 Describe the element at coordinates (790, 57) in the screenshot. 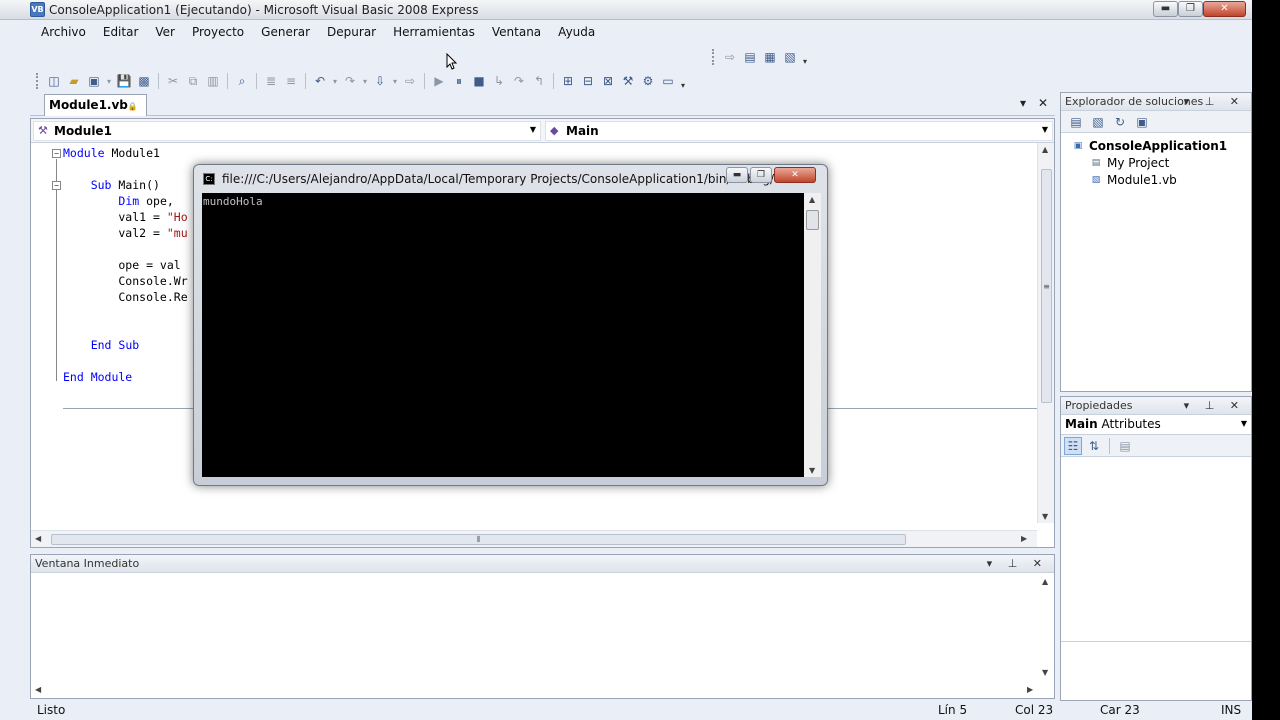

I see `properties-icon: ▧` at that location.